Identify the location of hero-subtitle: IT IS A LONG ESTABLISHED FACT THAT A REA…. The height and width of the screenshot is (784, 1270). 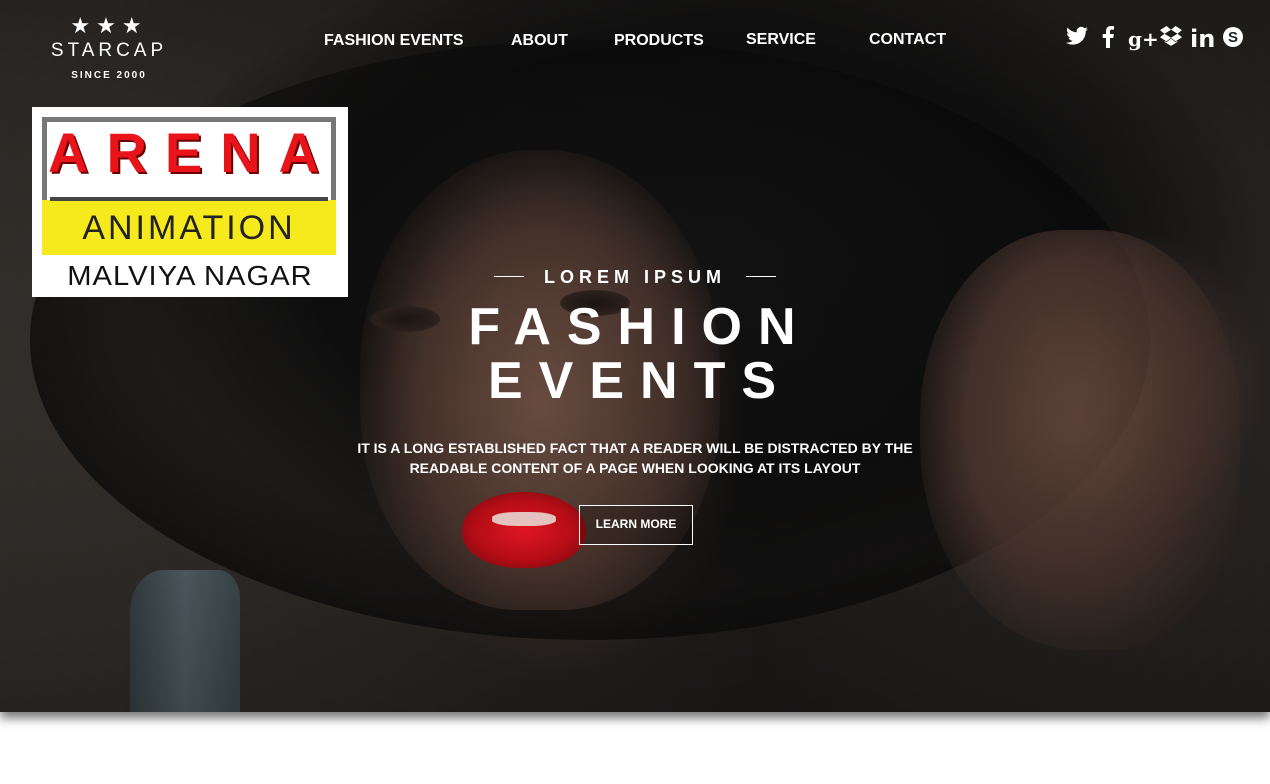
(635, 458).